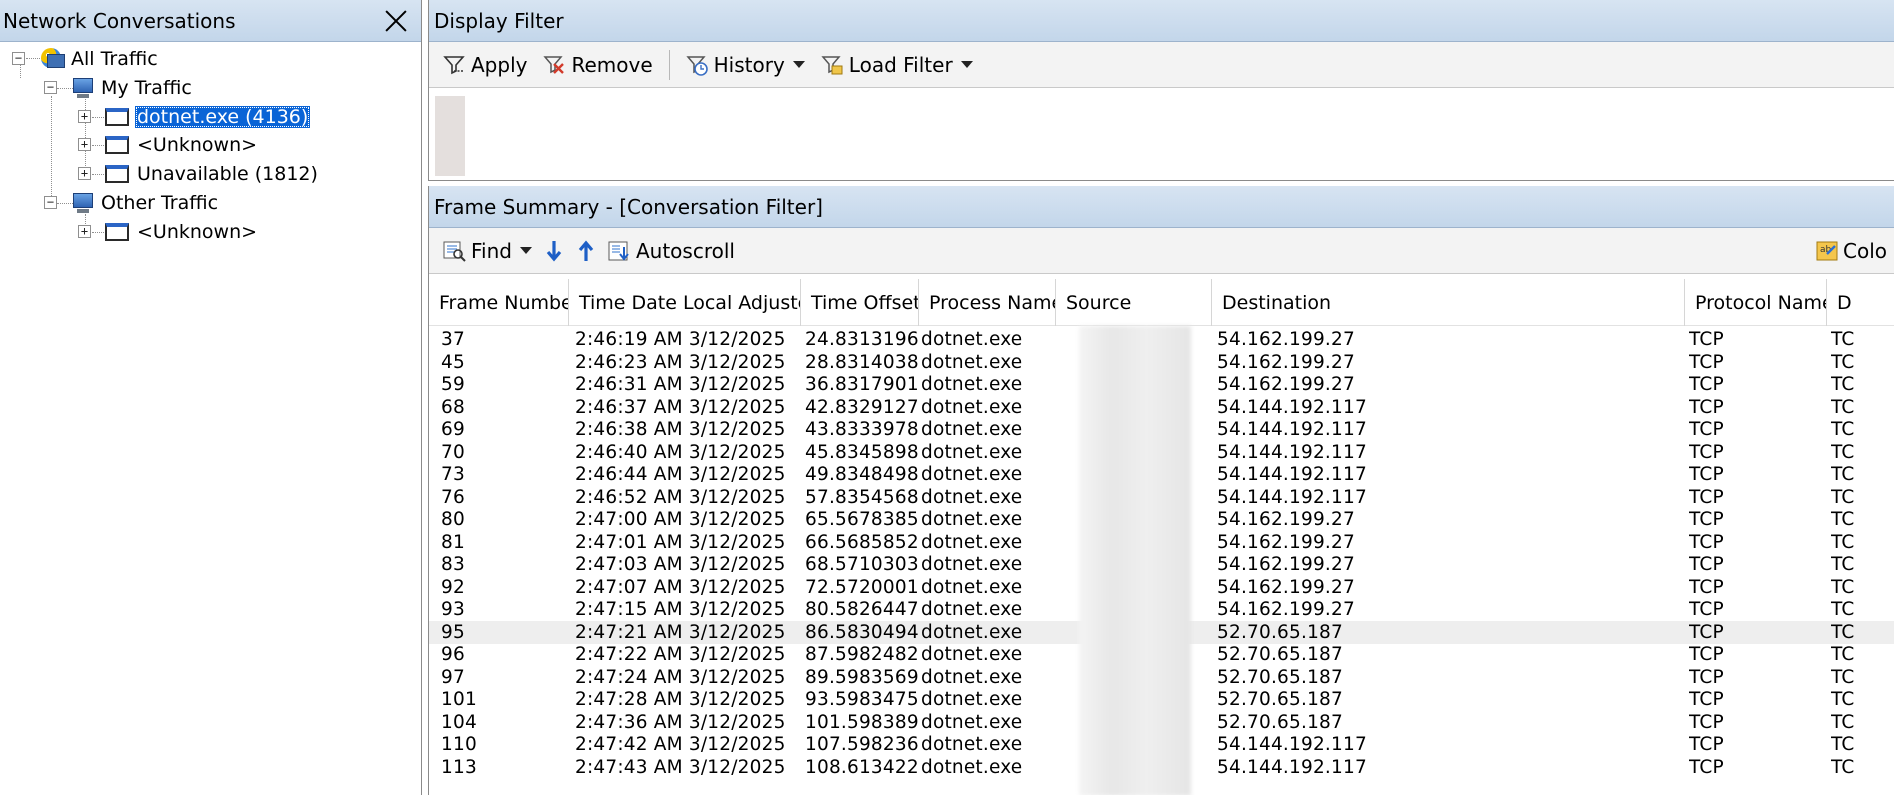 The width and height of the screenshot is (1894, 795). Describe the element at coordinates (685, 302) in the screenshot. I see `column-header-time-date: Time Date Local Adjusted` at that location.